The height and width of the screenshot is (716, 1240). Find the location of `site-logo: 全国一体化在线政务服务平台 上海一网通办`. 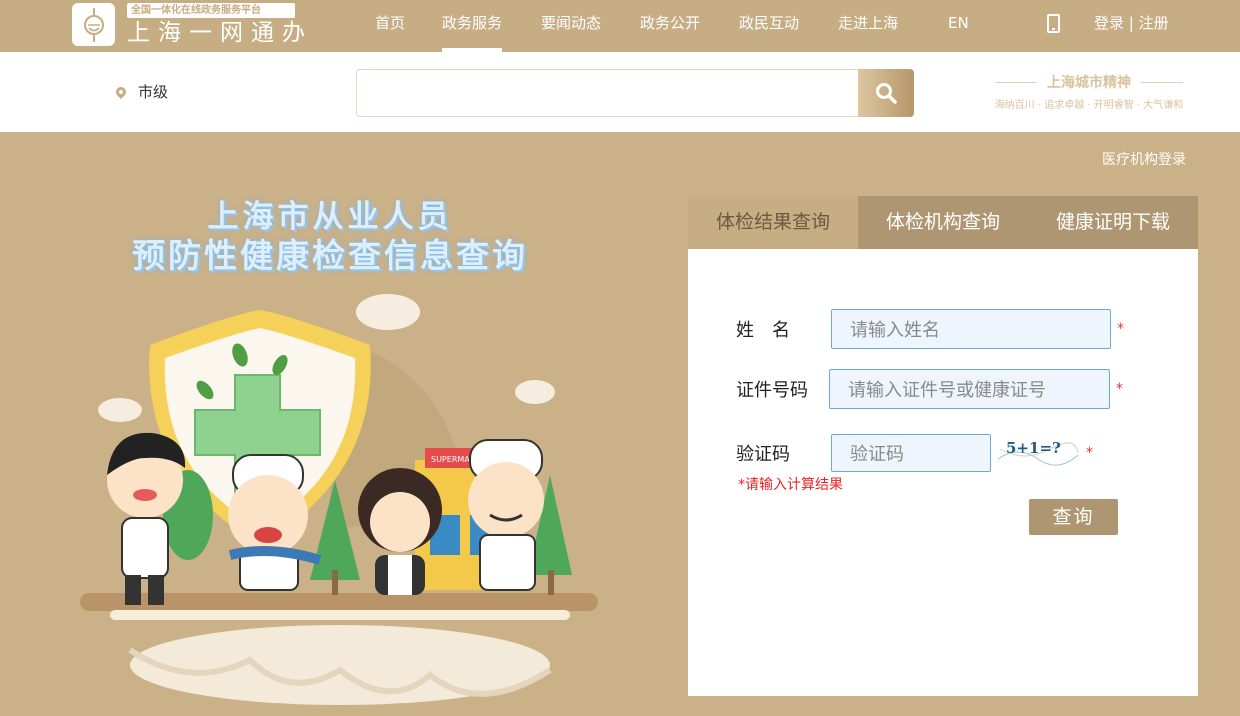

site-logo: 全国一体化在线政务服务平台 上海一网通办 is located at coordinates (192, 25).